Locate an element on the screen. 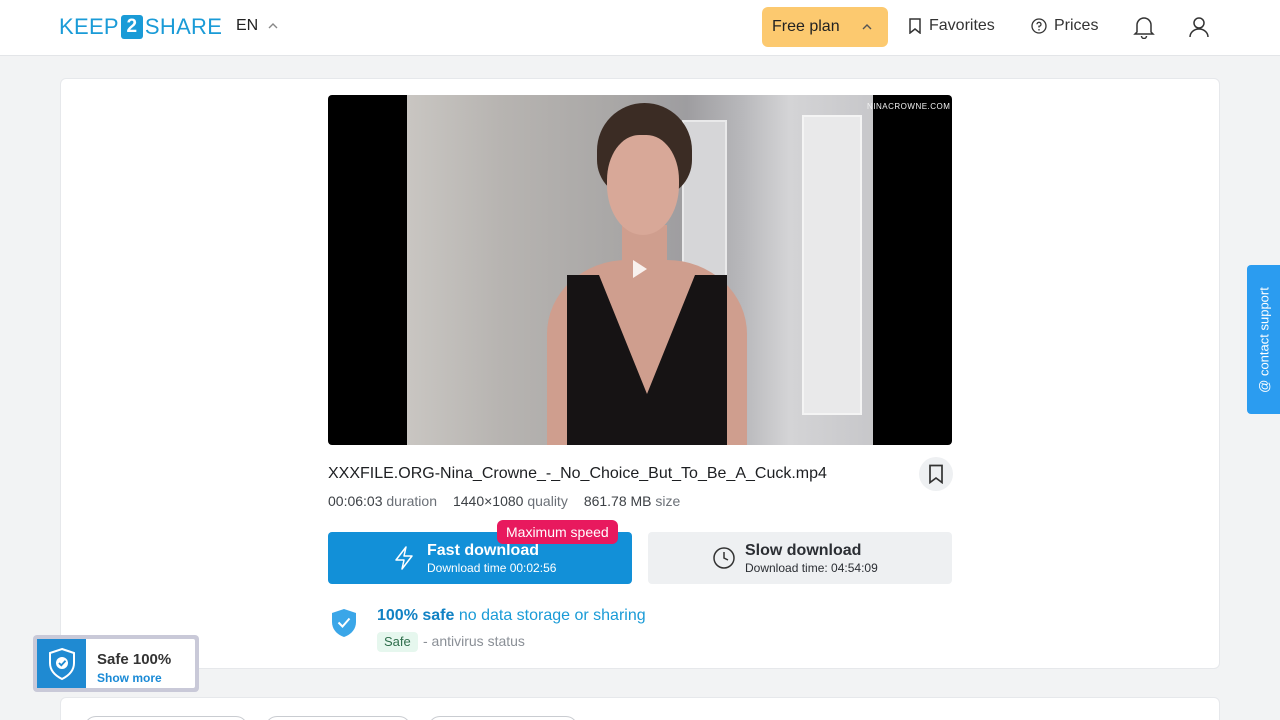  favorites-link: Favorites is located at coordinates (951, 26).